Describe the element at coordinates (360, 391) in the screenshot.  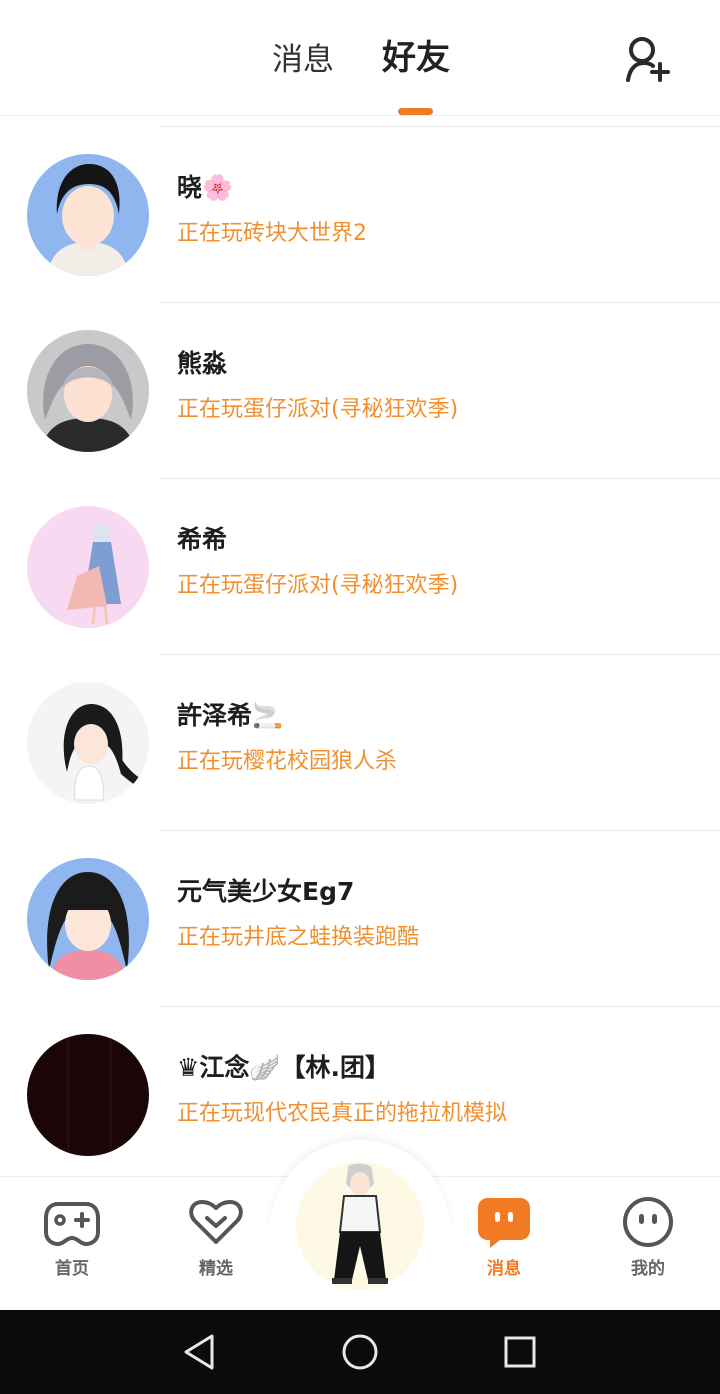
I see `friend-row: 熊淼 正在玩蛋仔派对(寻秘狂欢季)` at that location.